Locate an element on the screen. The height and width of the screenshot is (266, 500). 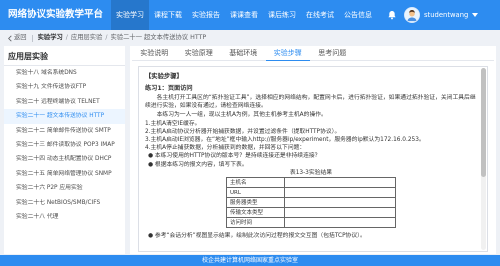
table-row: 服务器类型 is located at coordinates (311, 203).